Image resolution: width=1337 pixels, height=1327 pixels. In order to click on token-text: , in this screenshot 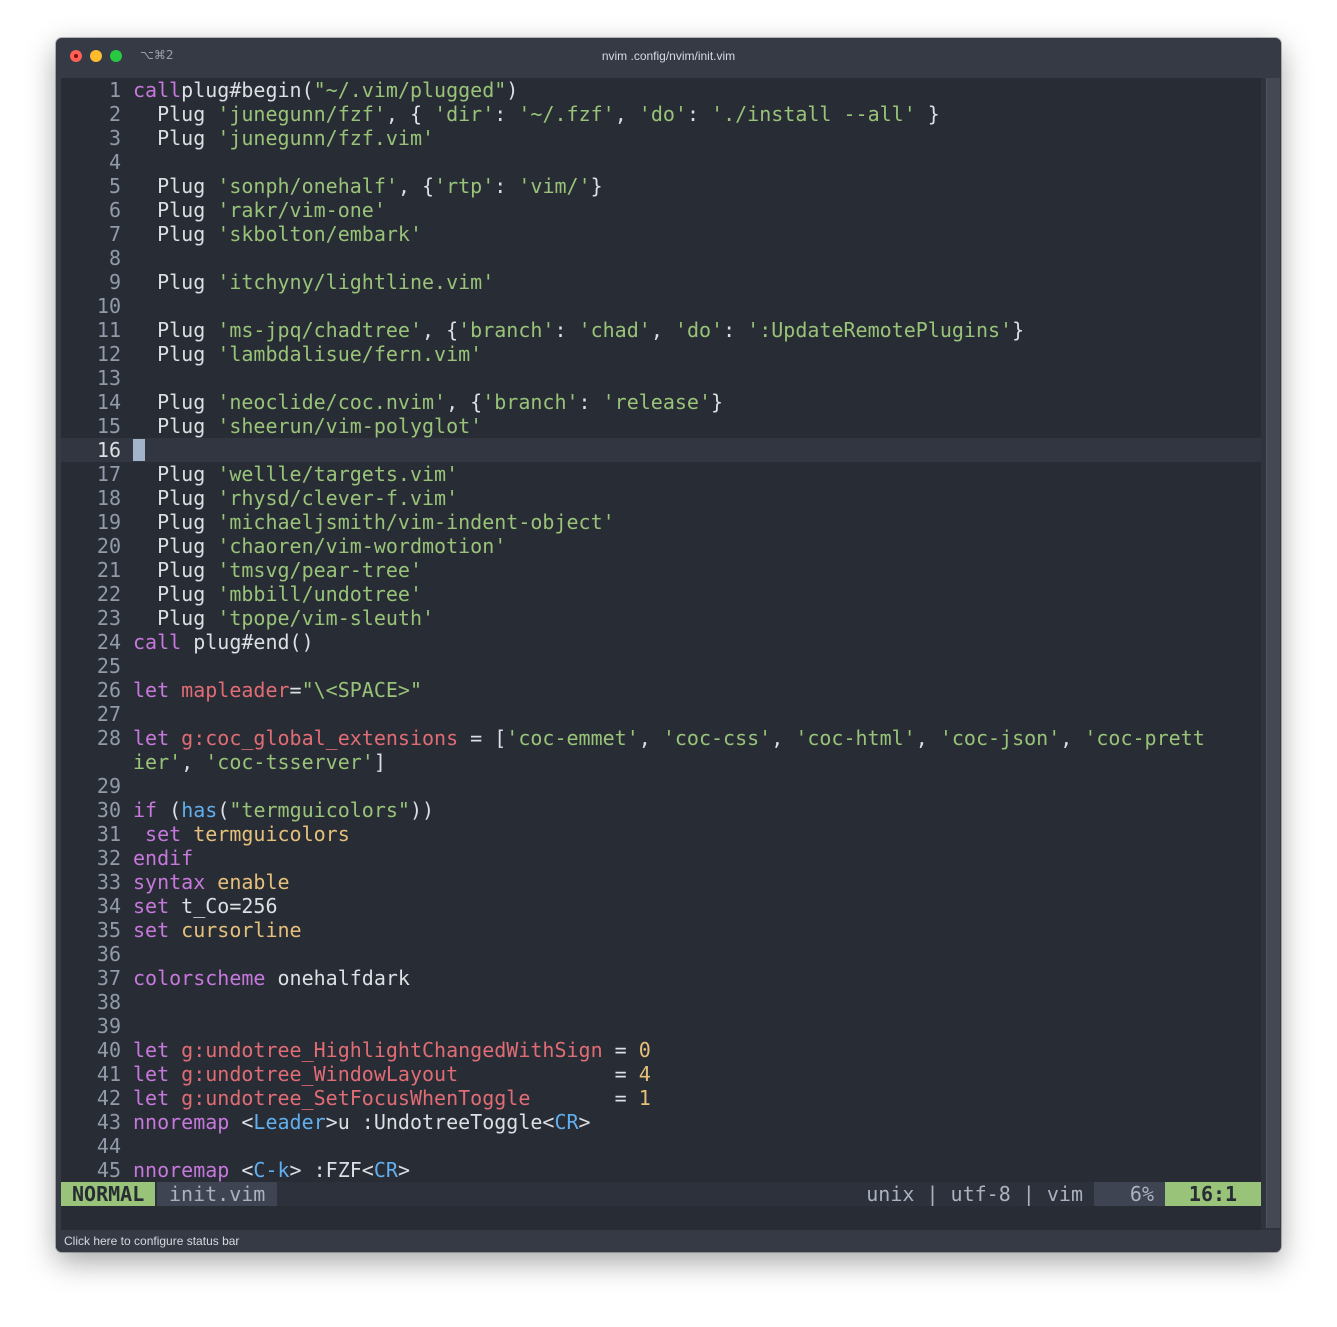, I will do `click(927, 738)`.